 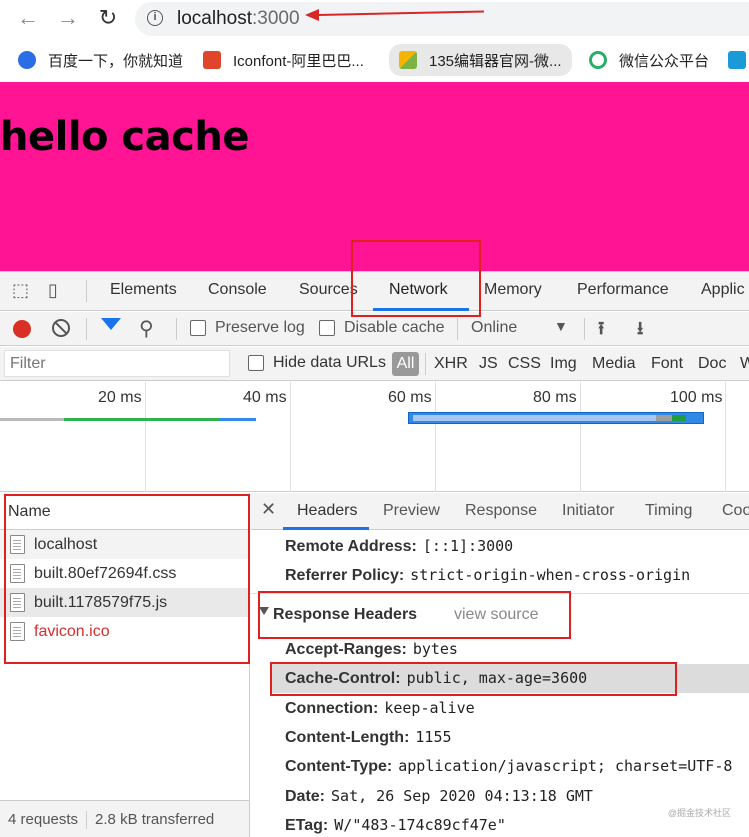 I want to click on tab-console: Console, so click(x=237, y=290).